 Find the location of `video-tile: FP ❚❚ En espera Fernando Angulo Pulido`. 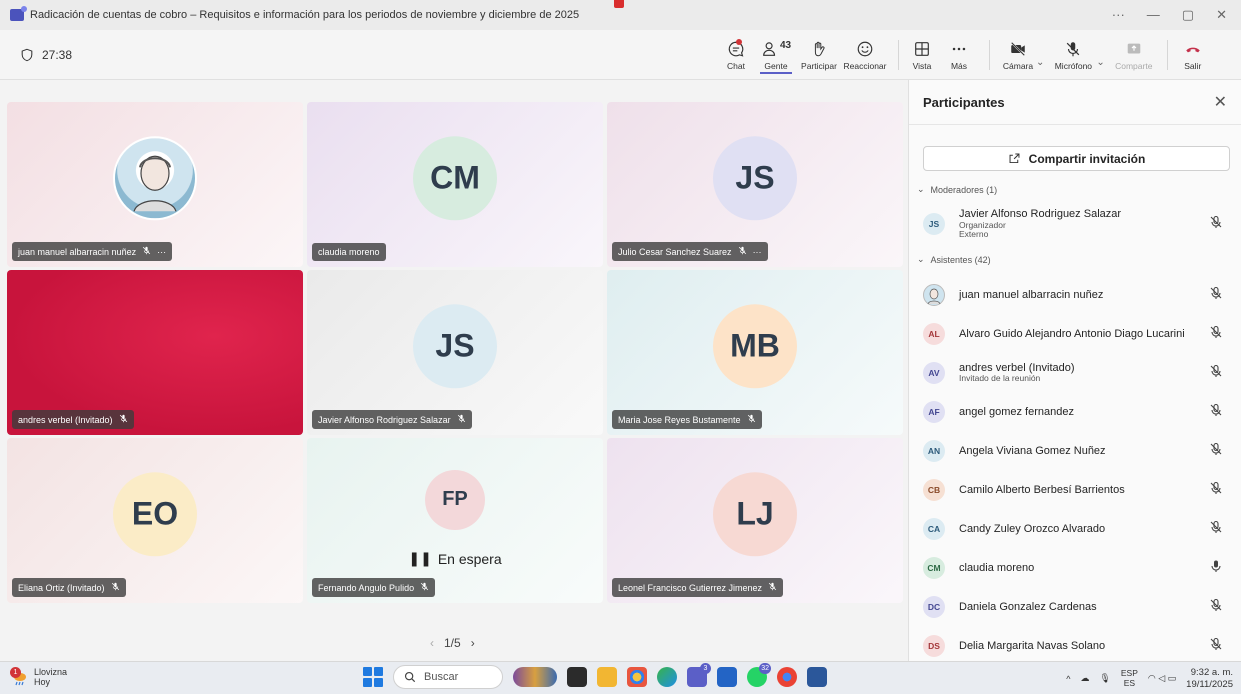

video-tile: FP ❚❚ En espera Fernando Angulo Pulido is located at coordinates (455, 520).